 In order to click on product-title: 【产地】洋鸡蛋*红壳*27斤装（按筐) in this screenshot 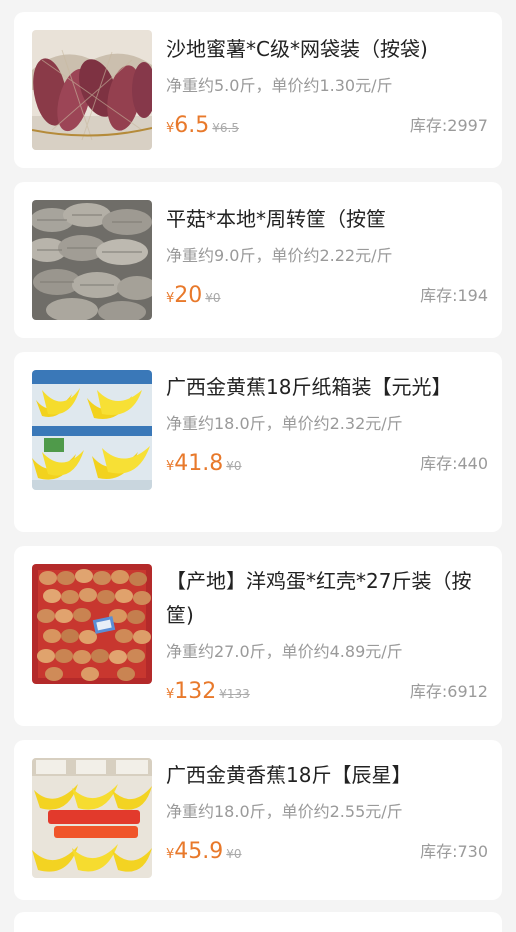, I will do `click(319, 598)`.